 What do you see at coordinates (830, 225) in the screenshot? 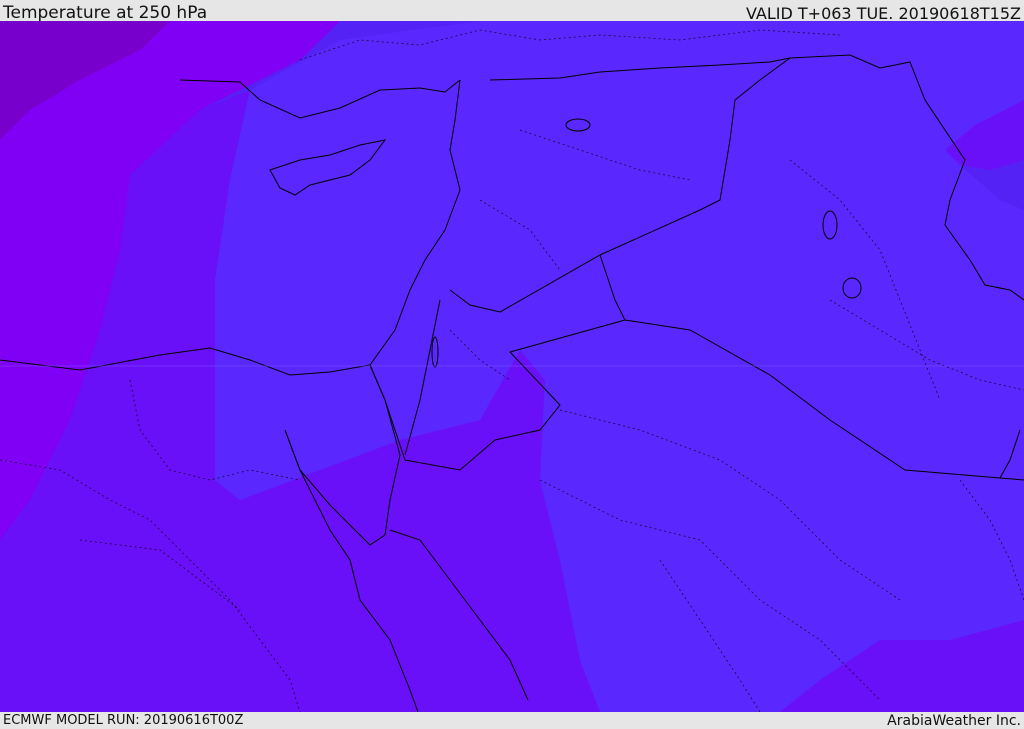
I see `lake-tharthar` at bounding box center [830, 225].